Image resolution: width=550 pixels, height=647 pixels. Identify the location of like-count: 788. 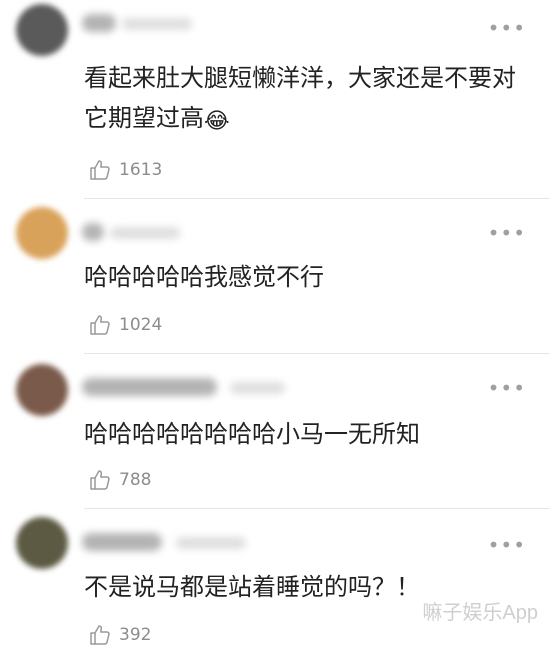
(135, 480).